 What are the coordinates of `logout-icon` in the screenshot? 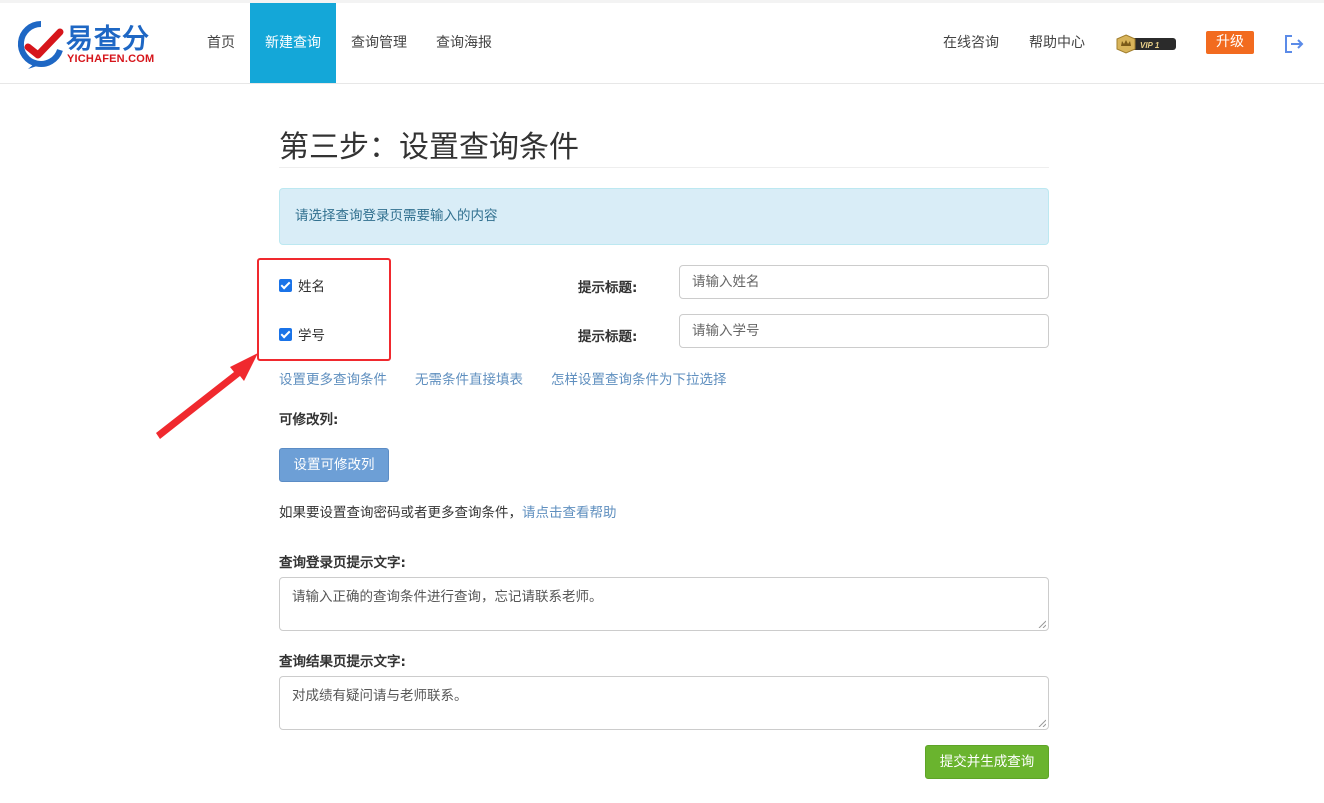 It's located at (1294, 44).